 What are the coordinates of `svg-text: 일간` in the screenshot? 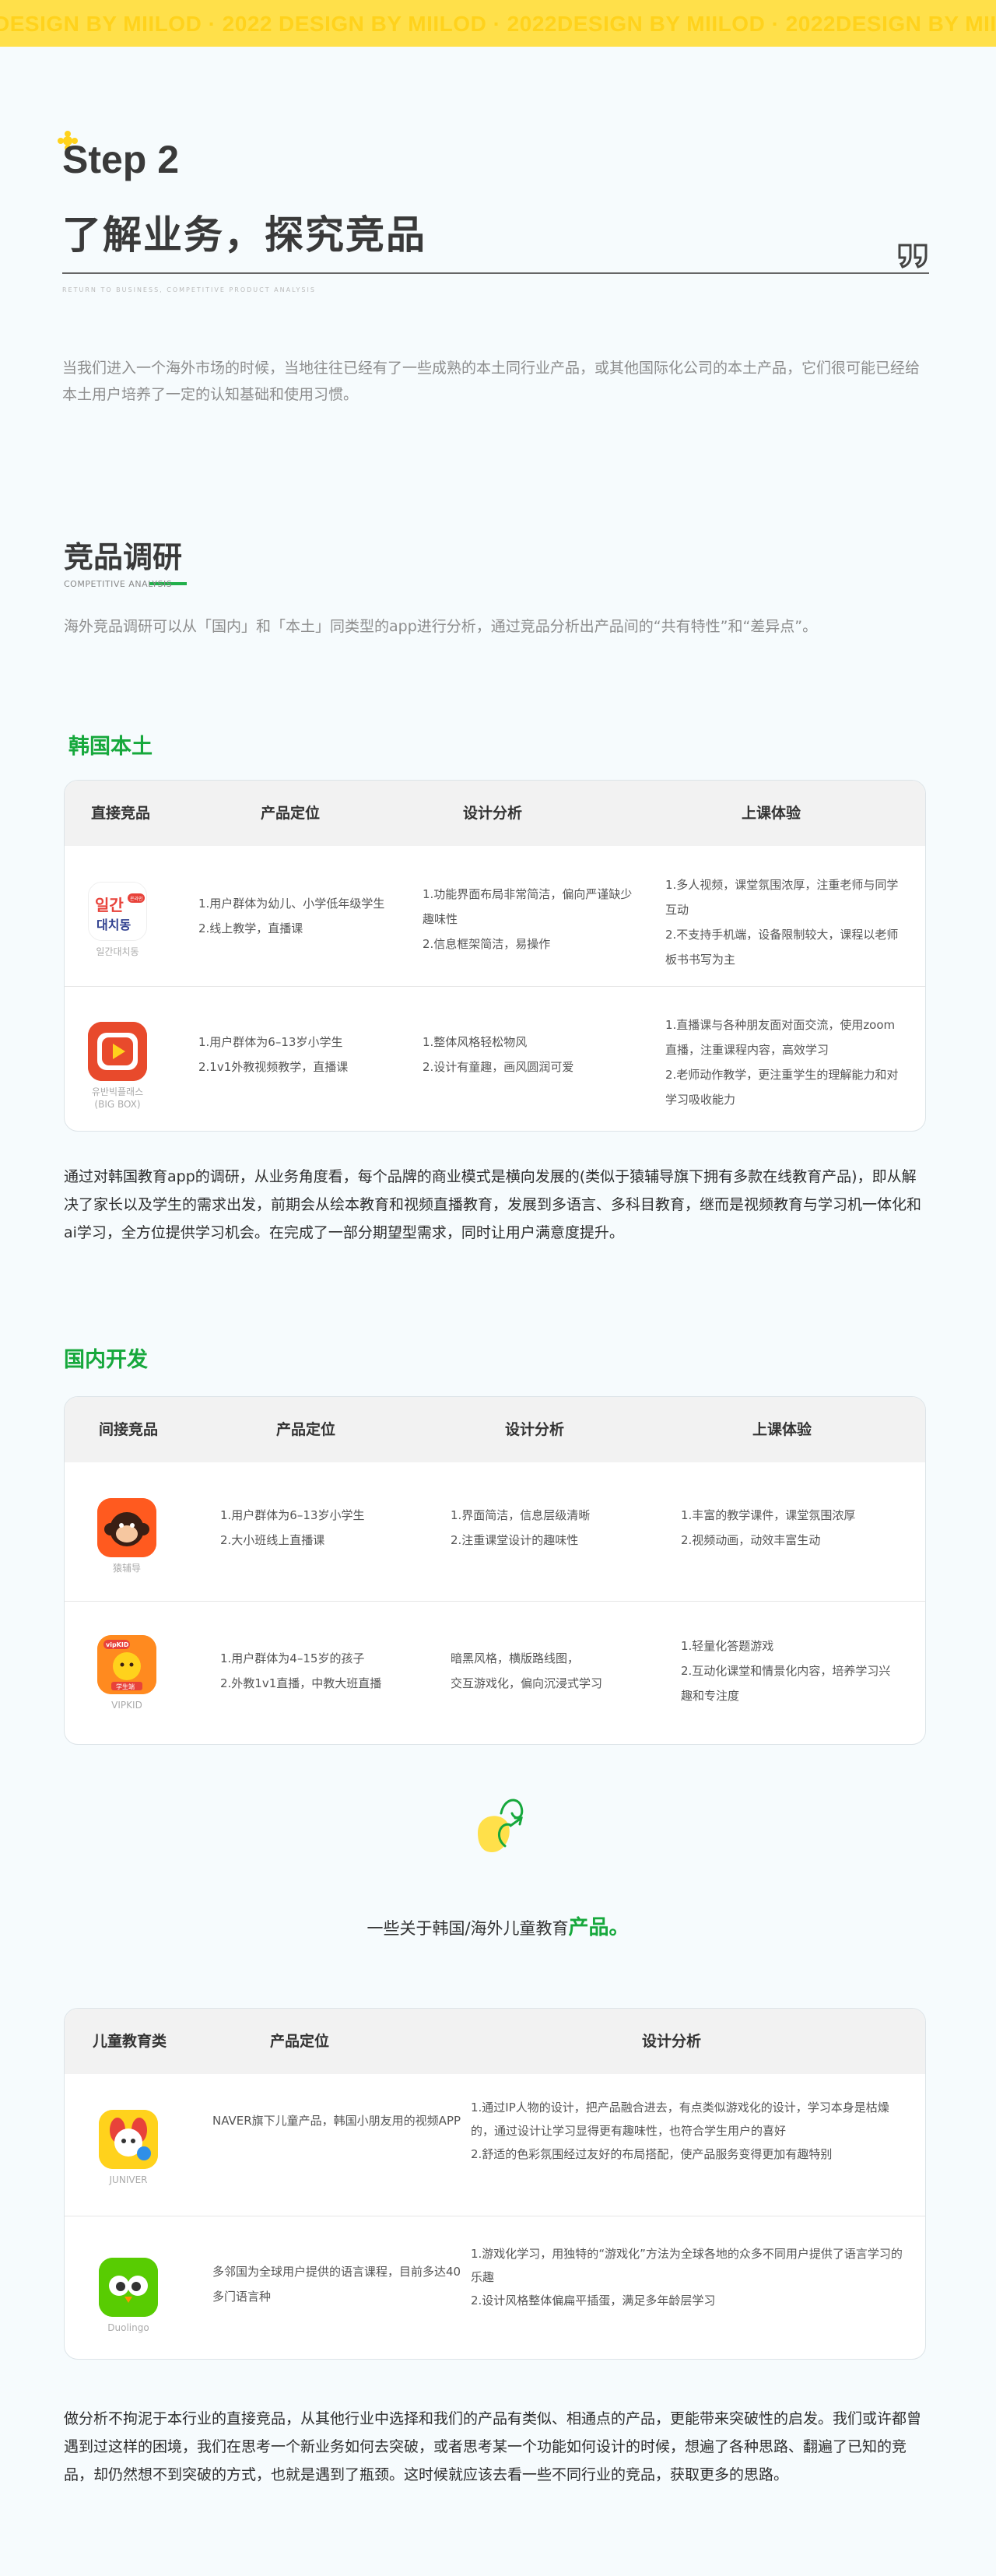 It's located at (109, 905).